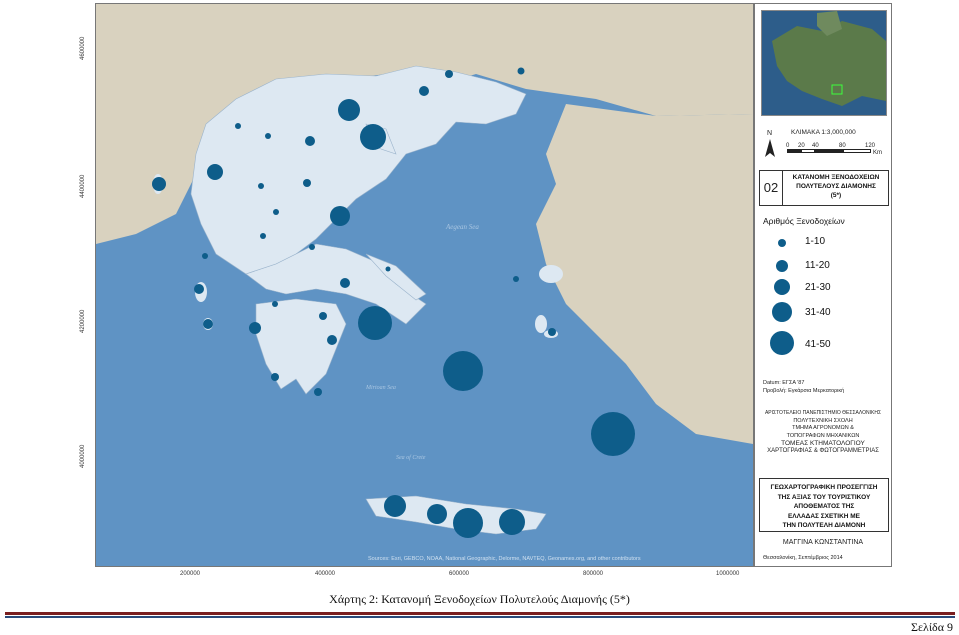 Image resolution: width=959 pixels, height=635 pixels. What do you see at coordinates (771, 188) in the screenshot?
I see `map-number: 02` at bounding box center [771, 188].